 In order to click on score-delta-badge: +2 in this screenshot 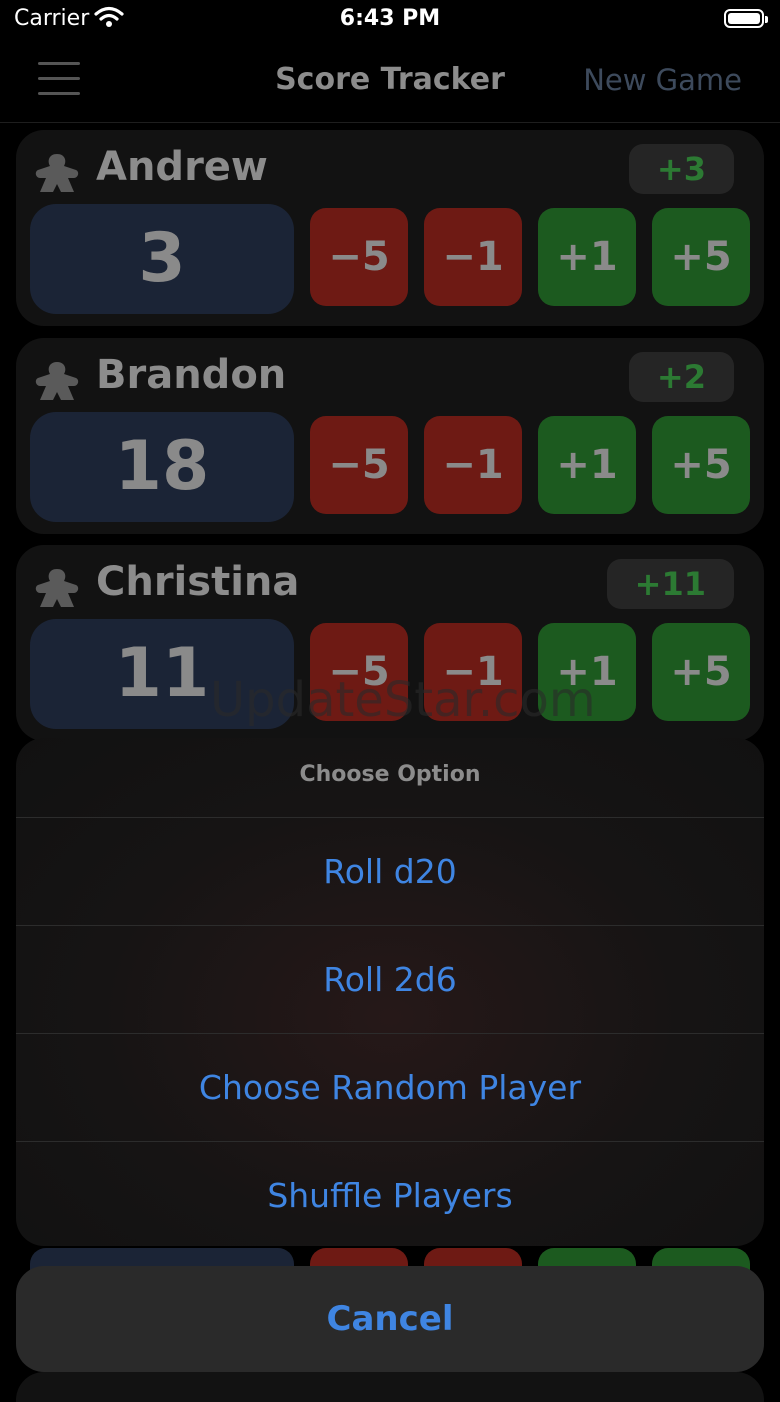, I will do `click(681, 377)`.